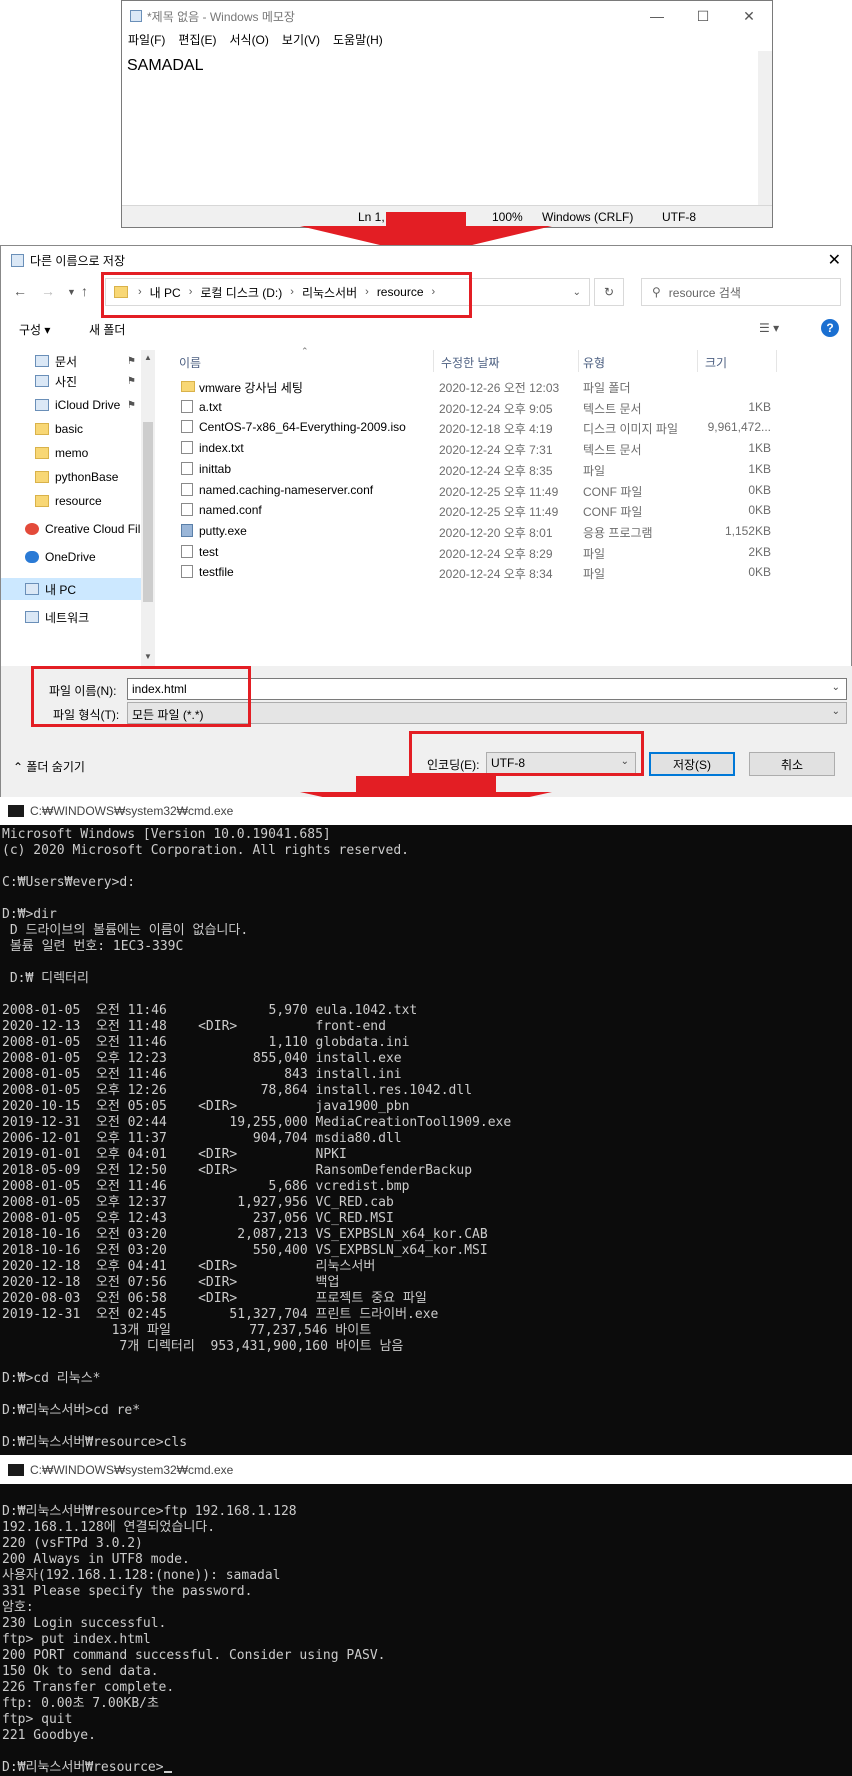 This screenshot has width=852, height=1776. What do you see at coordinates (759, 489) in the screenshot?
I see `file-size: 0KB` at bounding box center [759, 489].